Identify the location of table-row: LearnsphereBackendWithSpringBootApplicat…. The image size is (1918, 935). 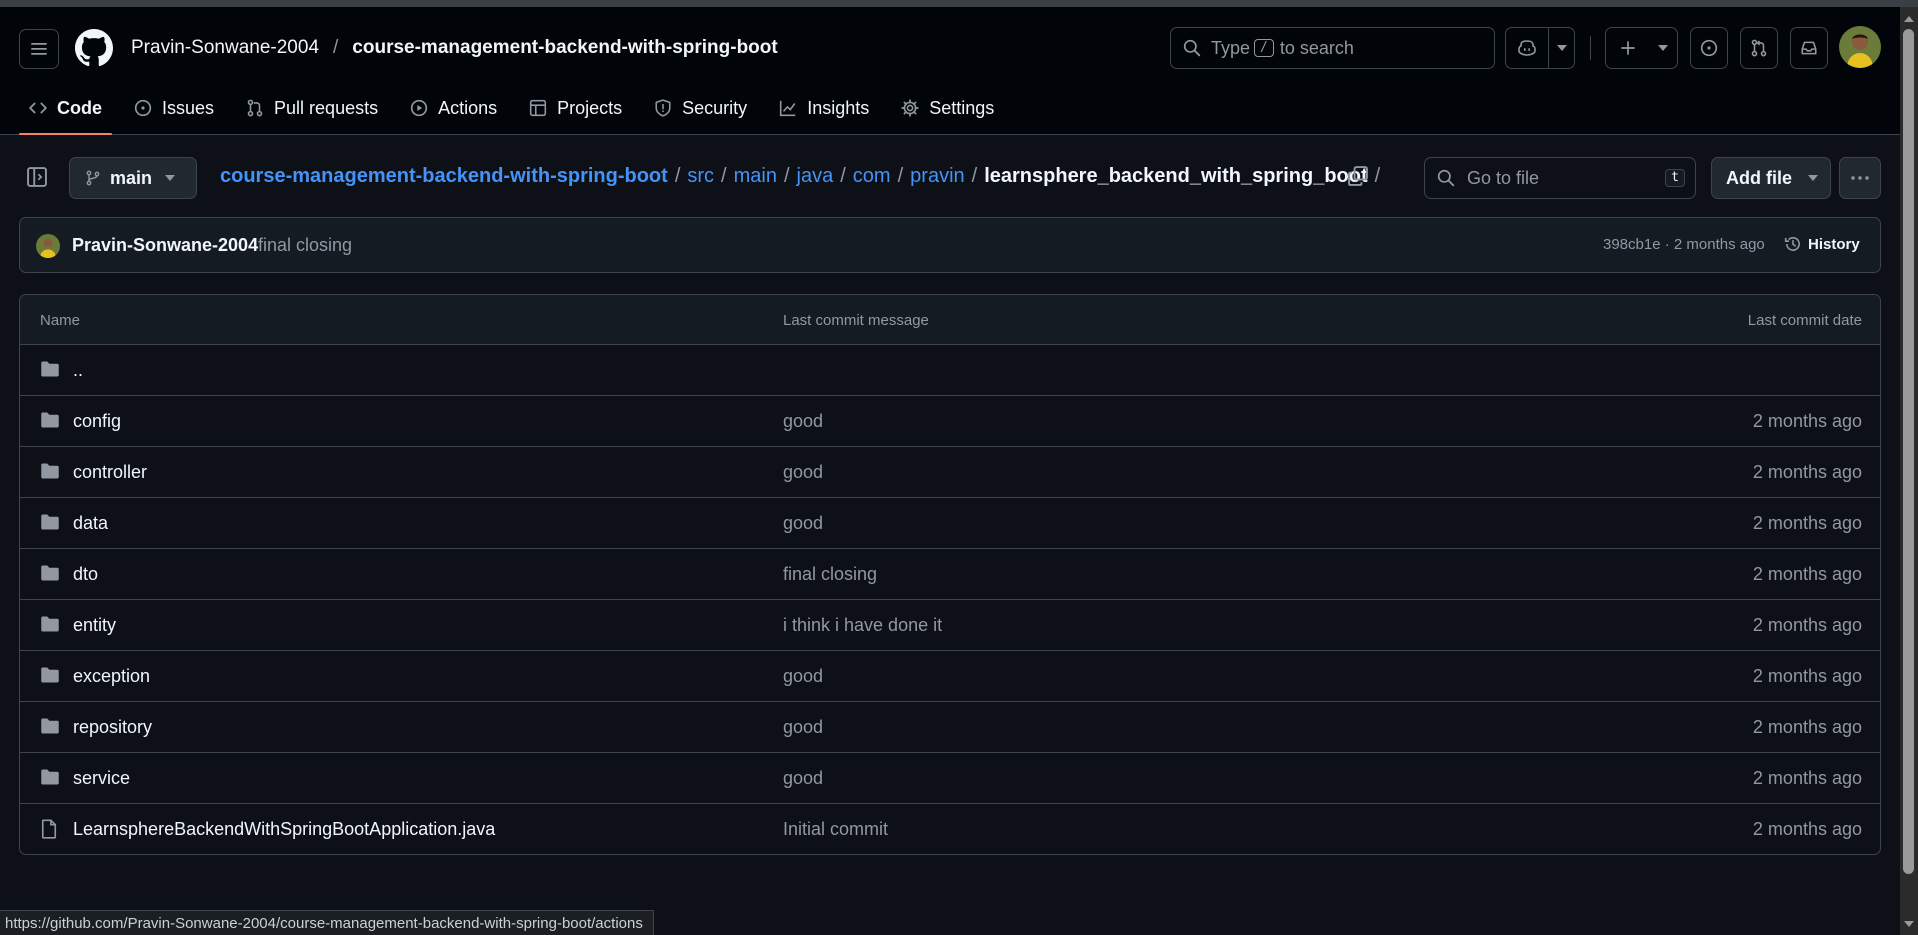
(950, 829).